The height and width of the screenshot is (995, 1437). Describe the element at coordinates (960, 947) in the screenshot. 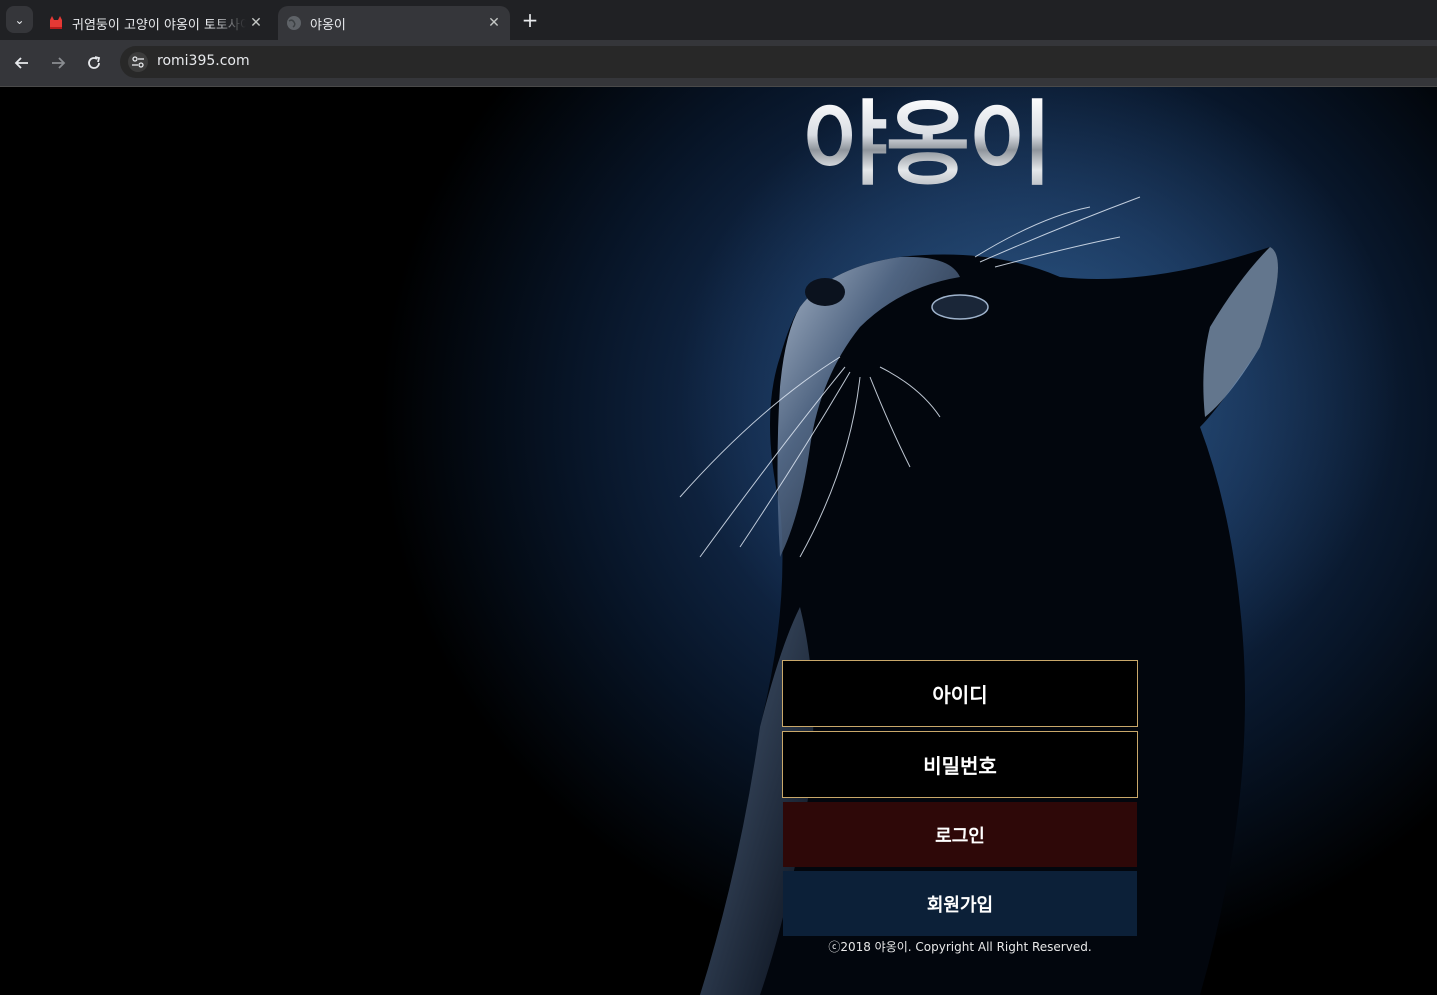

I see `copyright-text: ⓒ2018 야옹이. Copyright All Right Reserved.` at that location.